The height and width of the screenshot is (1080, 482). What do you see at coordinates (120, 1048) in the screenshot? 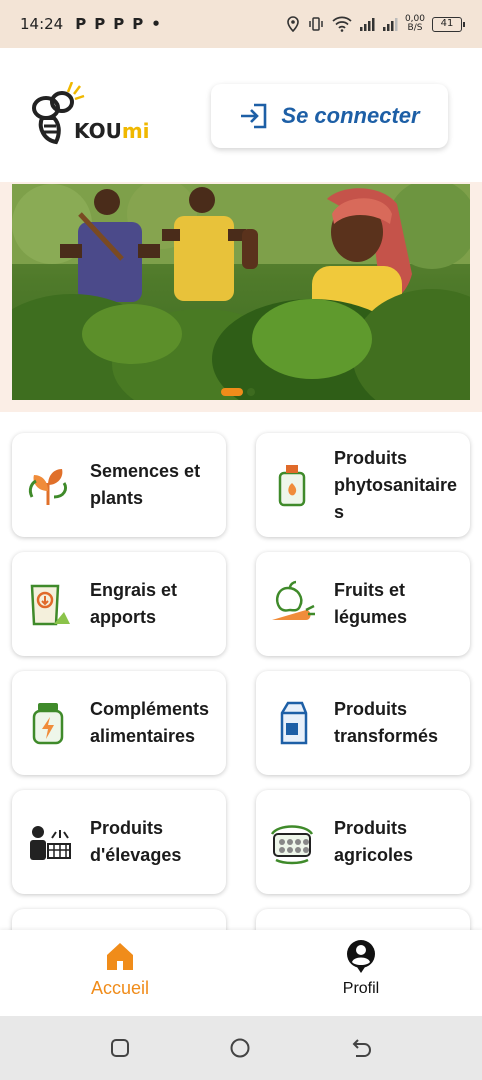
I see `recent-apps-icon` at bounding box center [120, 1048].